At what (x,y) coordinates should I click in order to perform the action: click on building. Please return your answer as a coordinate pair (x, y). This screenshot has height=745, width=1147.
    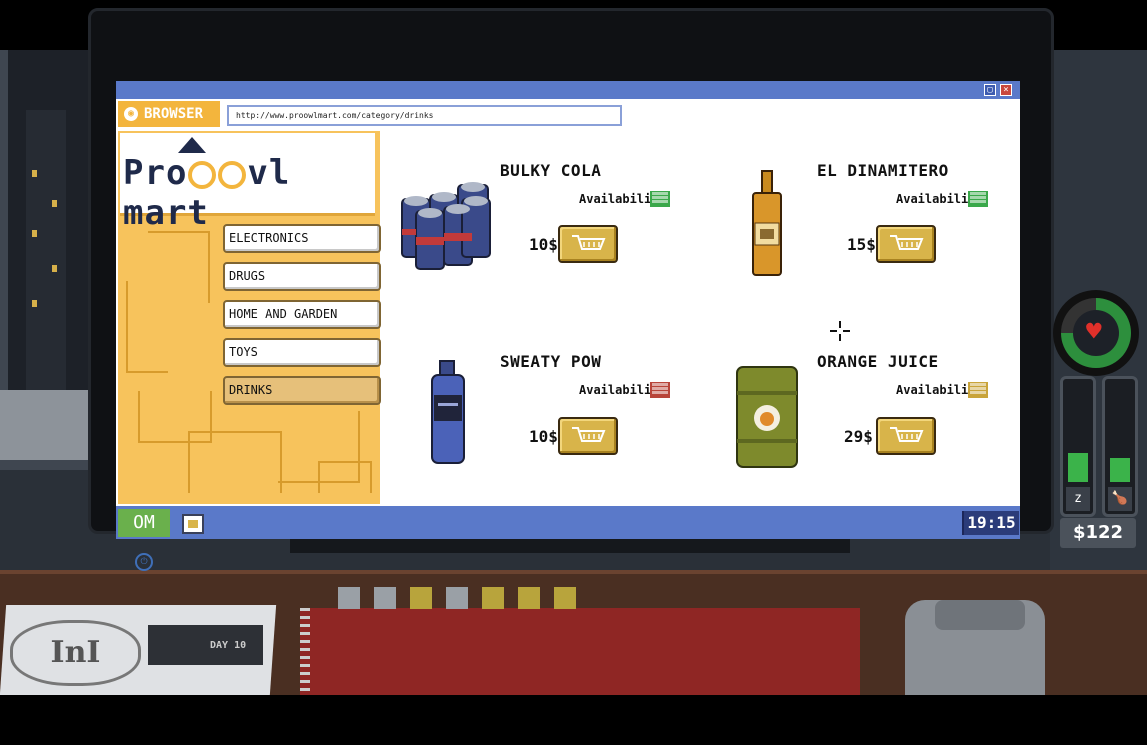
    Looking at the image, I should click on (46, 250).